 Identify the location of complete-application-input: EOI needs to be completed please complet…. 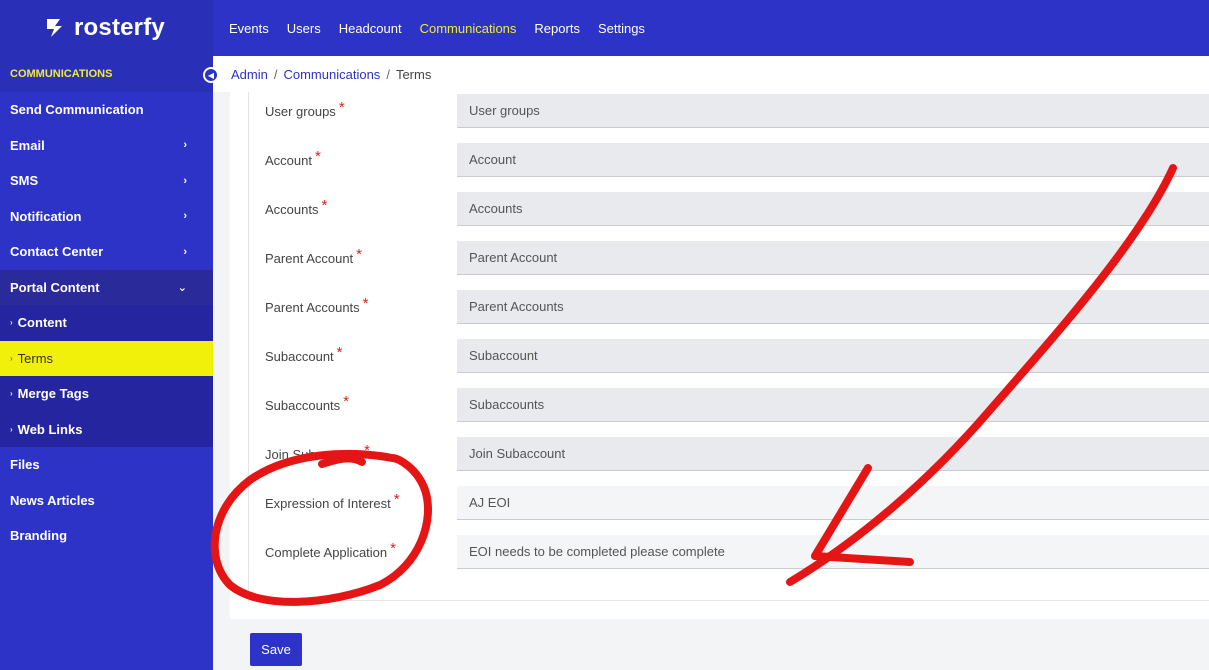
(833, 552).